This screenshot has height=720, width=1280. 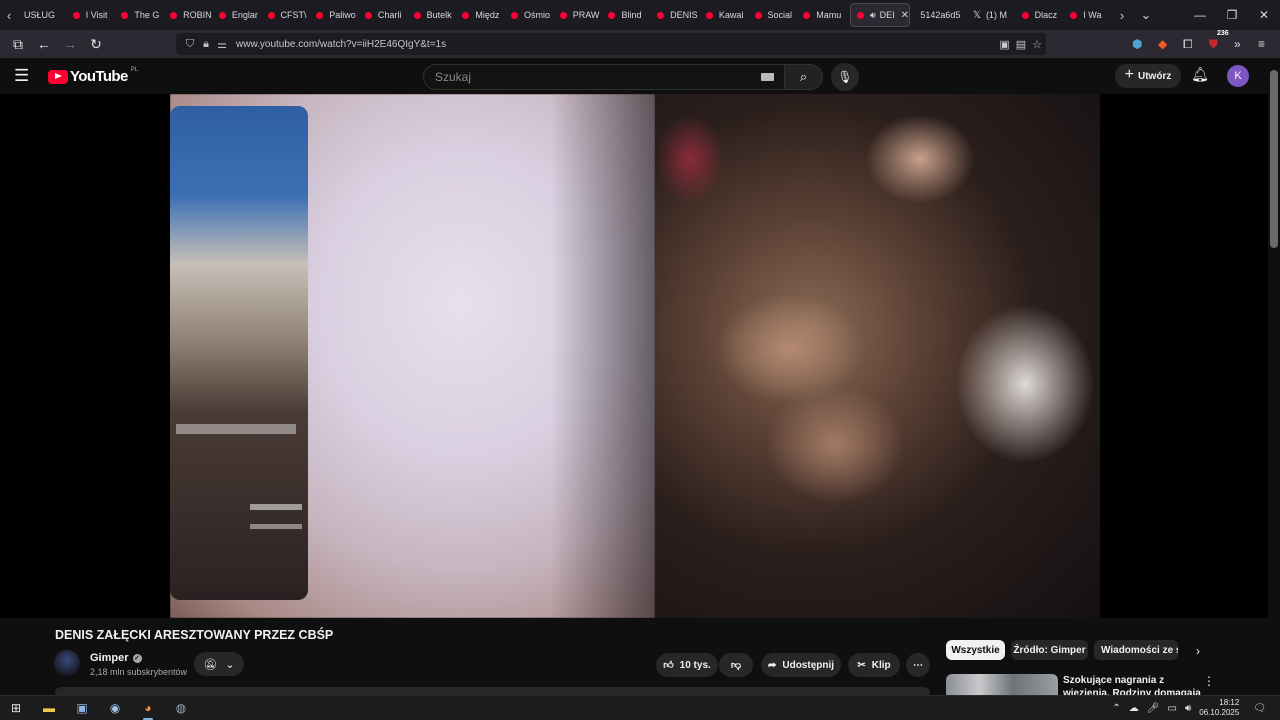 I want to click on account-avatar: K, so click(x=1238, y=76).